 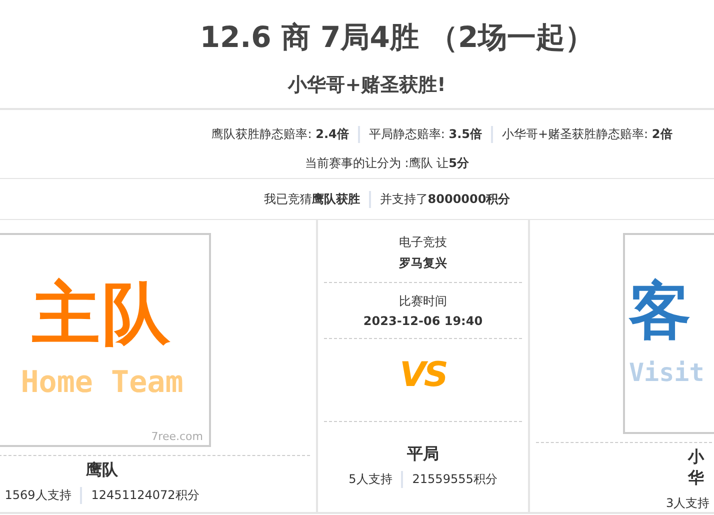 I want to click on support-stat: 12451124072积分, so click(x=144, y=495).